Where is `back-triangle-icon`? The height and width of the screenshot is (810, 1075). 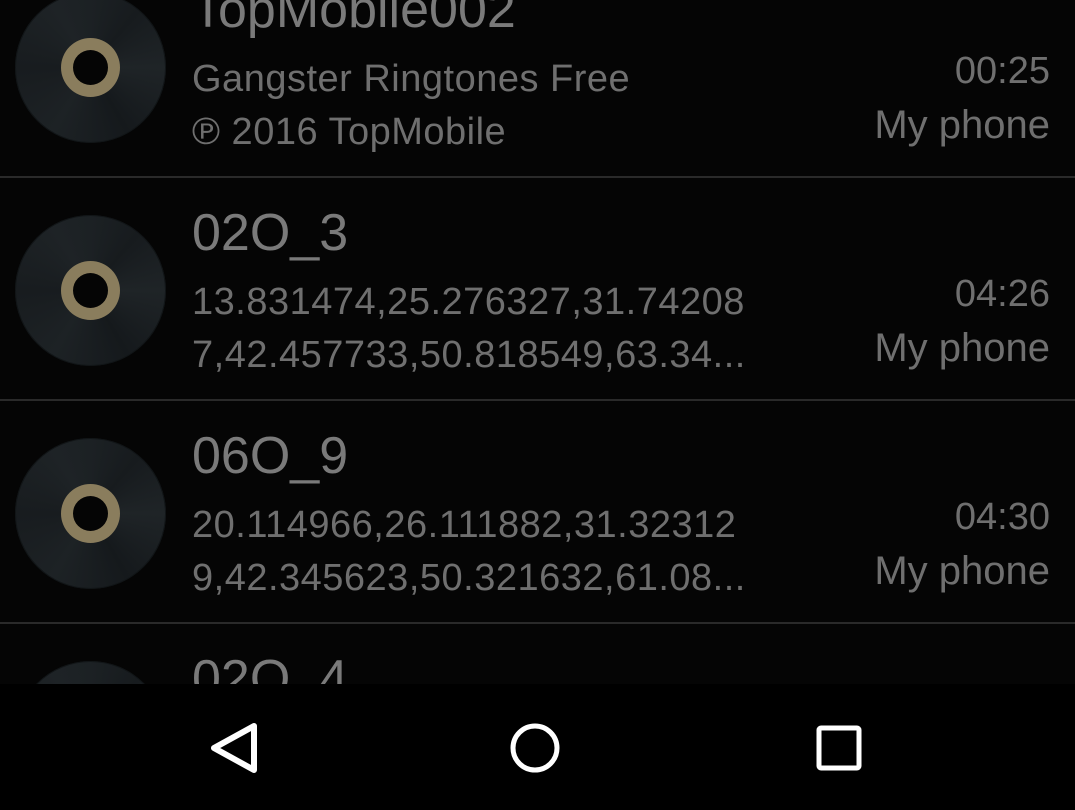
back-triangle-icon is located at coordinates (234, 748).